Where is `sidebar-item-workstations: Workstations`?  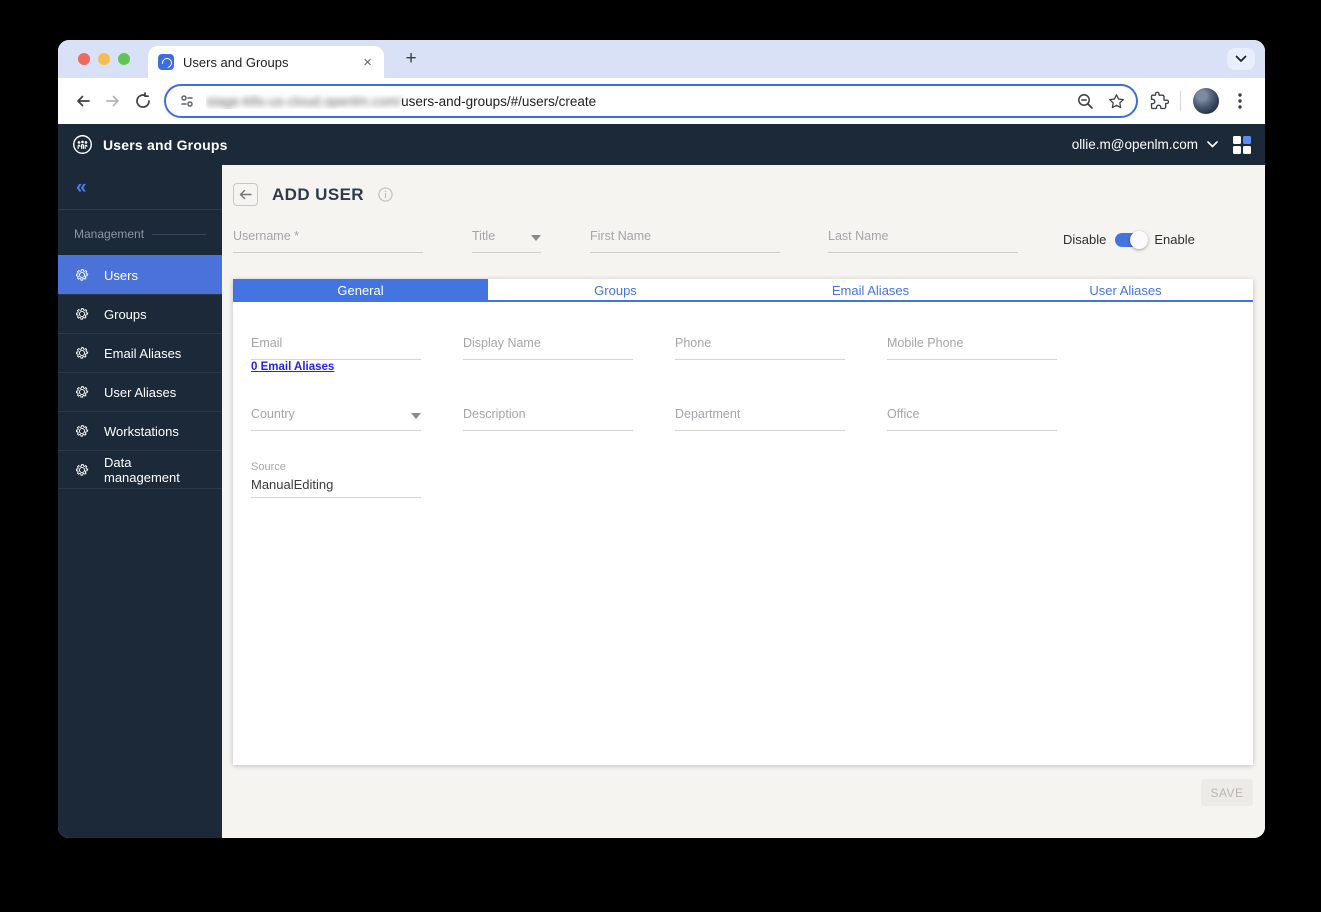
sidebar-item-workstations: Workstations is located at coordinates (140, 430).